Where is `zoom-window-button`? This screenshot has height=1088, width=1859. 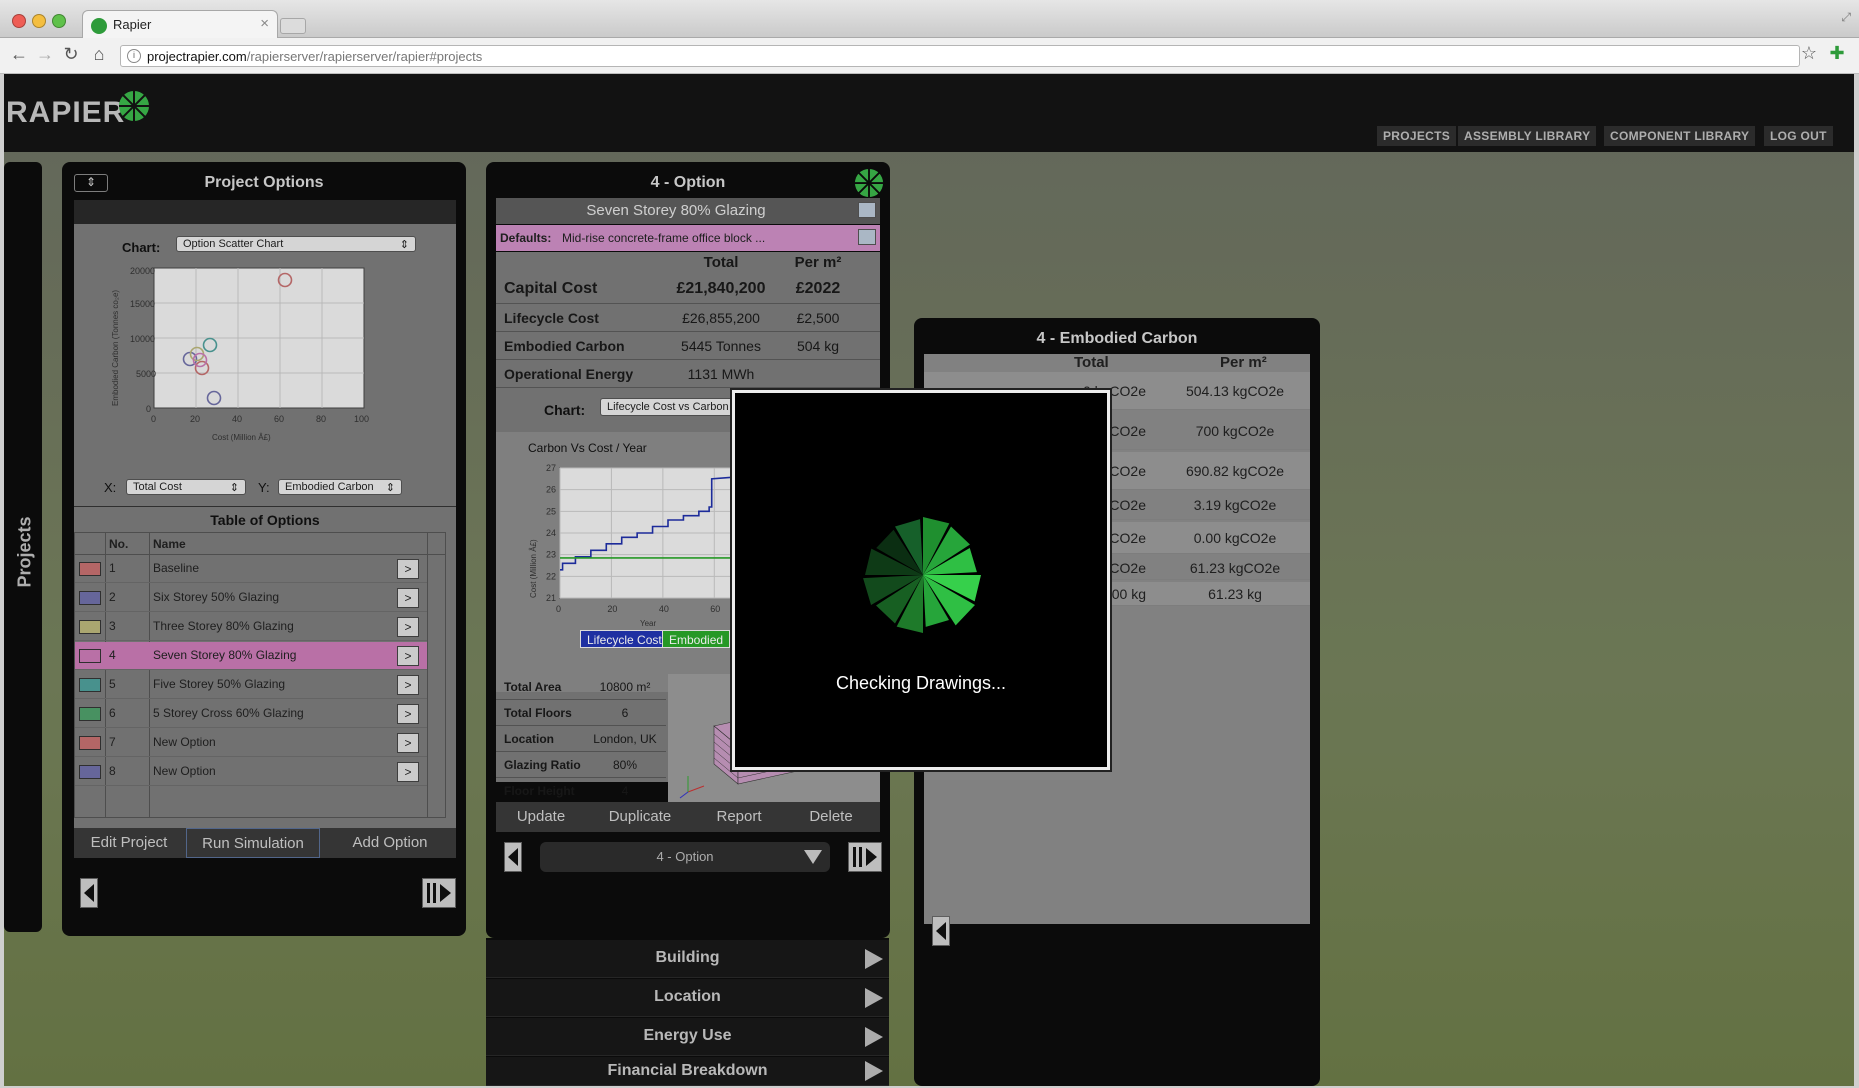 zoom-window-button is located at coordinates (59, 21).